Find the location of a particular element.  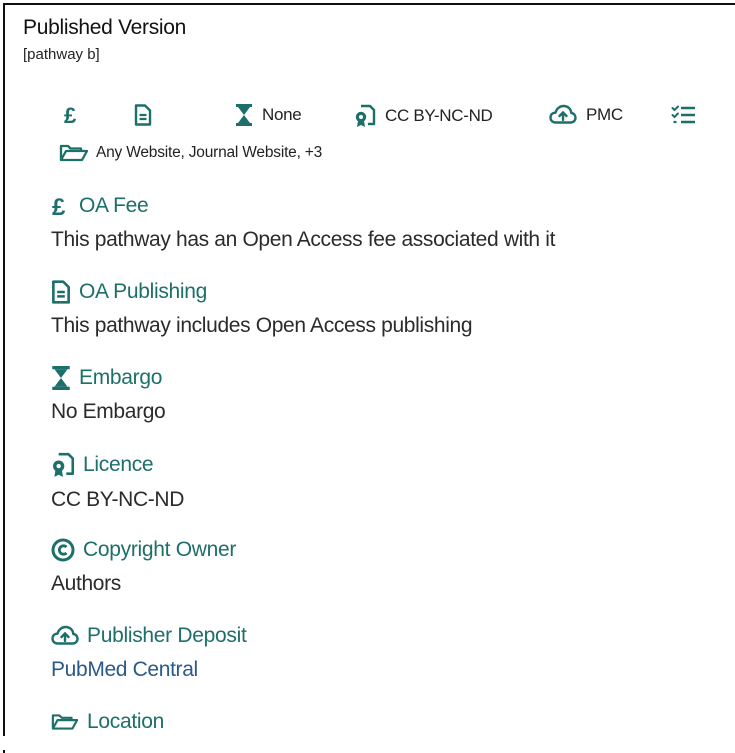

summary-licence: CC BY-NC-ND is located at coordinates (423, 116).